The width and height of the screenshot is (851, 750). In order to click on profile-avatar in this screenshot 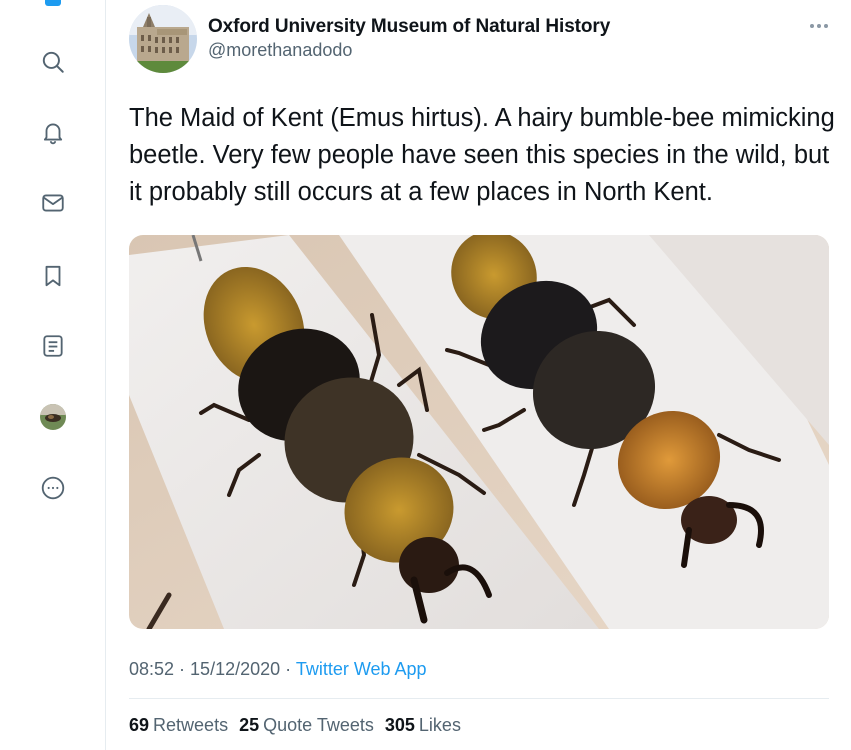, I will do `click(53, 417)`.